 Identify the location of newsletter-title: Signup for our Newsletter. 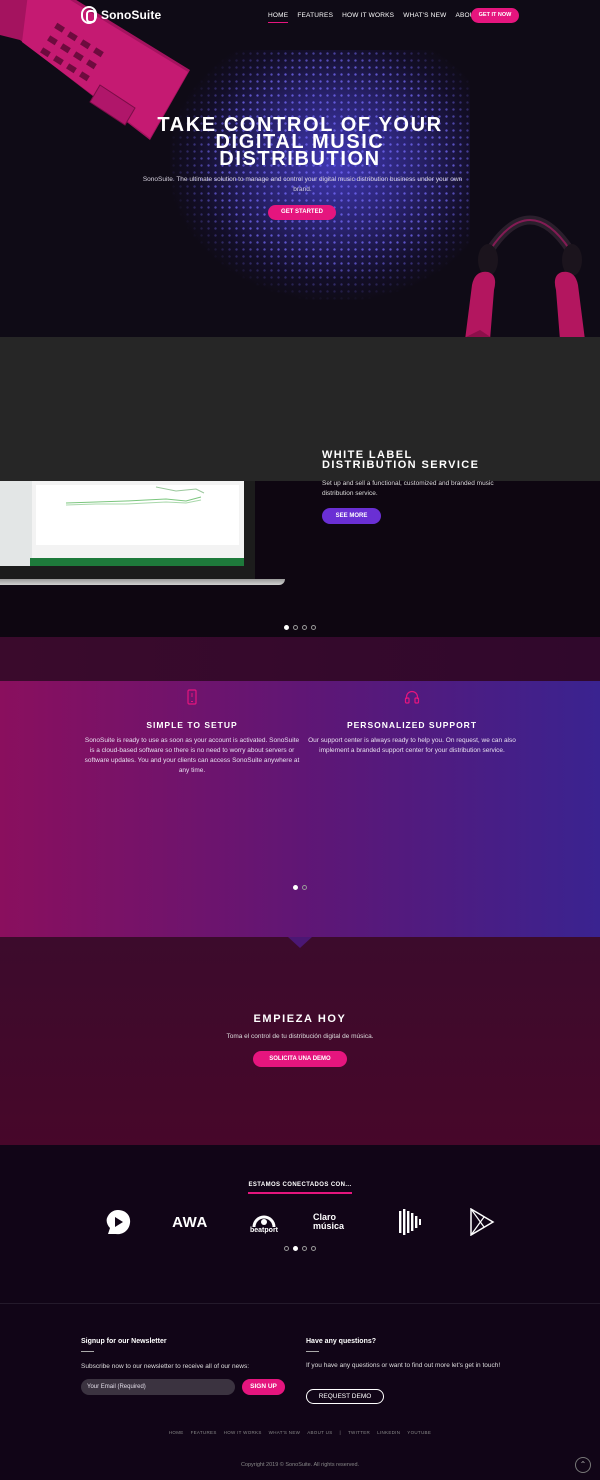
(124, 1341).